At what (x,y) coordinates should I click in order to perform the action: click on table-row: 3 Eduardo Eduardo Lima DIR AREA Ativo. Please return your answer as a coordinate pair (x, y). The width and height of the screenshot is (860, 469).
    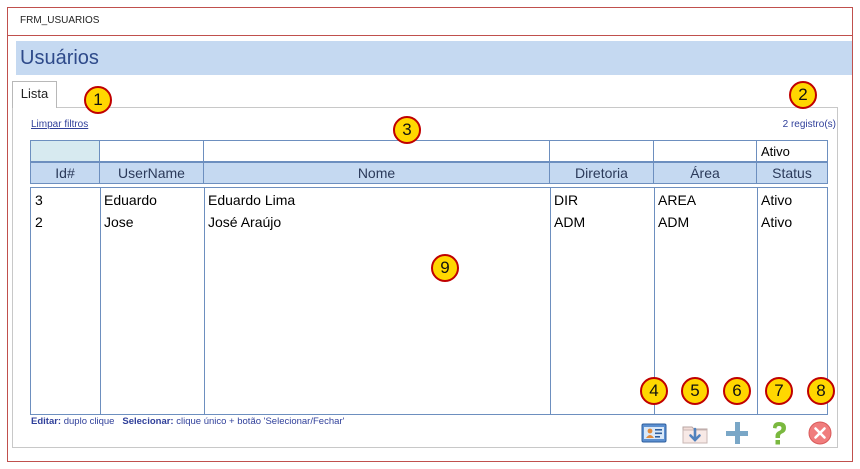
    Looking at the image, I should click on (429, 200).